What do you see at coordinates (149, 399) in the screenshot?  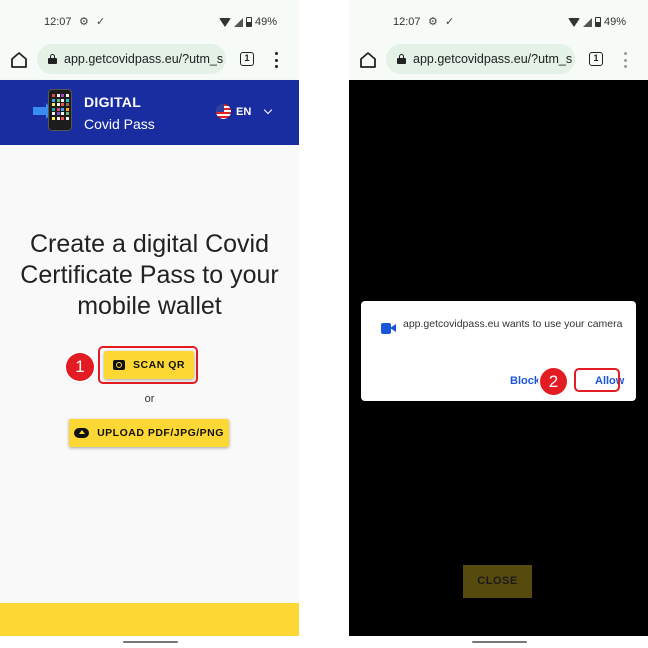 I see `or-separator: or` at bounding box center [149, 399].